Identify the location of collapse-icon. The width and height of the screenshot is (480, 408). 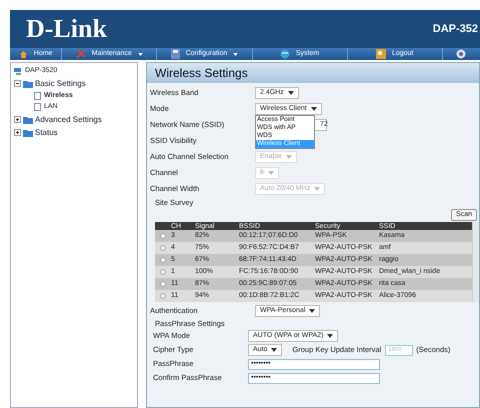
(17, 83).